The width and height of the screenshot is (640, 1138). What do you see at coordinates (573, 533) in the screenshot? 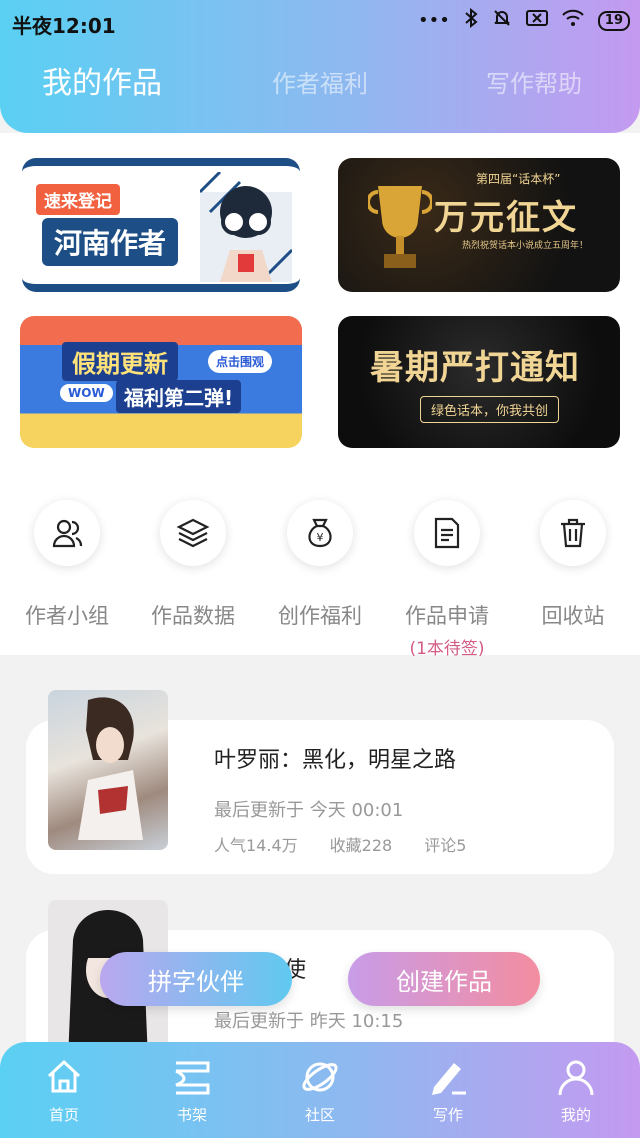
I see `trash-icon` at bounding box center [573, 533].